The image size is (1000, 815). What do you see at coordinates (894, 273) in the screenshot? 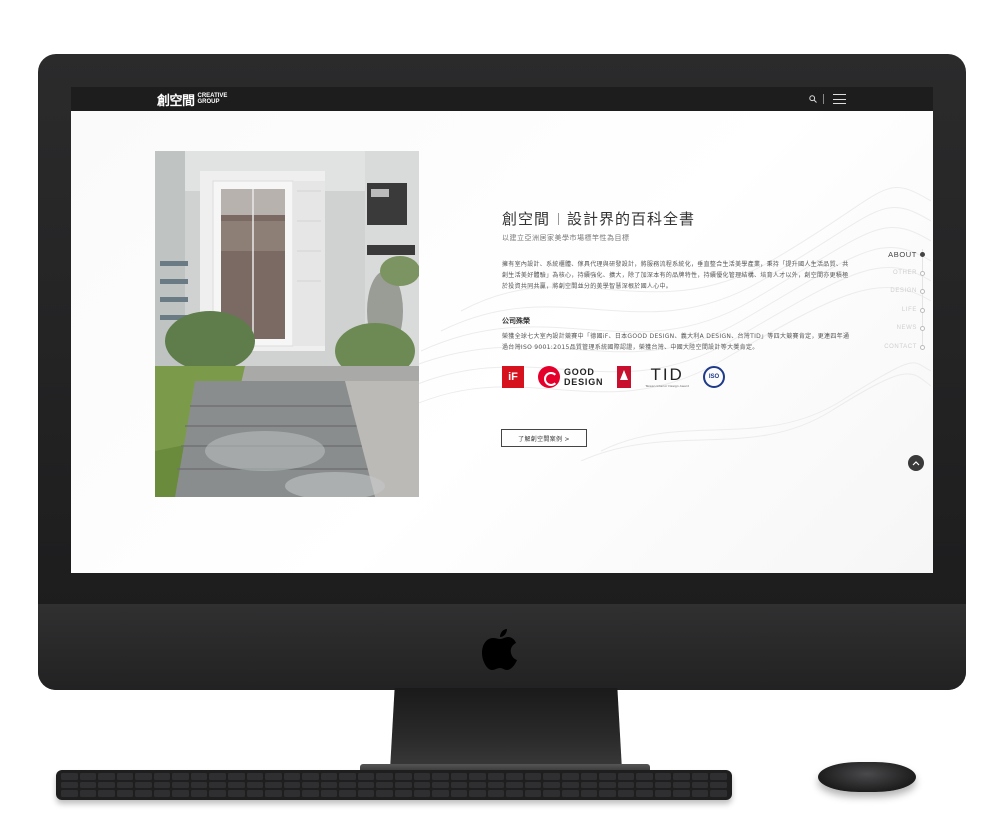
I see `side-nav-item-other: OTHER` at bounding box center [894, 273].